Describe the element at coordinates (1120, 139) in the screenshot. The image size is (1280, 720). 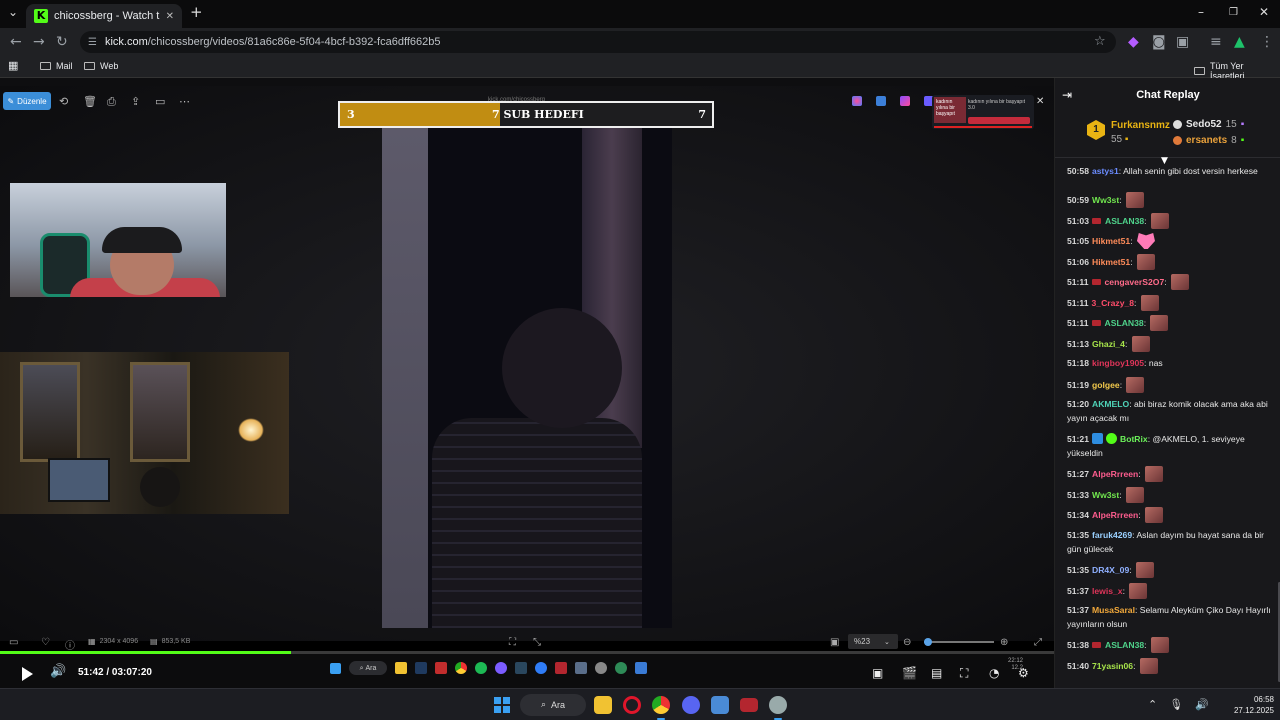
I see `leaderboard-first-count: 55 ▪` at that location.